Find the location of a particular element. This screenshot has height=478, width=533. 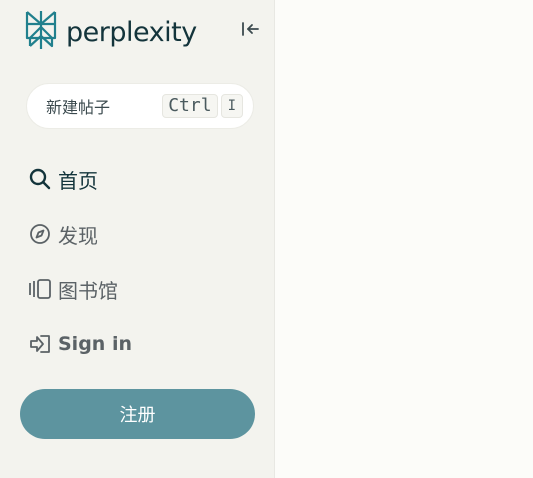

nav-item-label: 首页 is located at coordinates (78, 180).